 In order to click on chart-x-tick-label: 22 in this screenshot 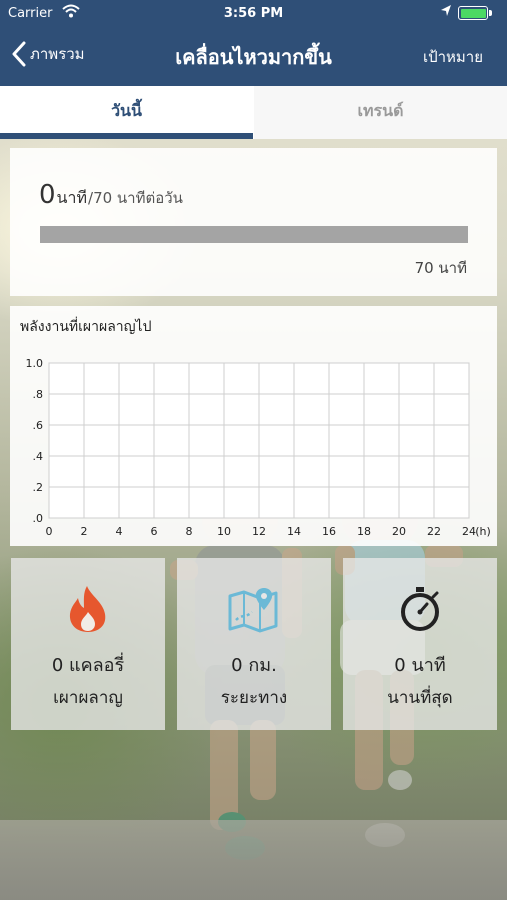, I will do `click(434, 531)`.